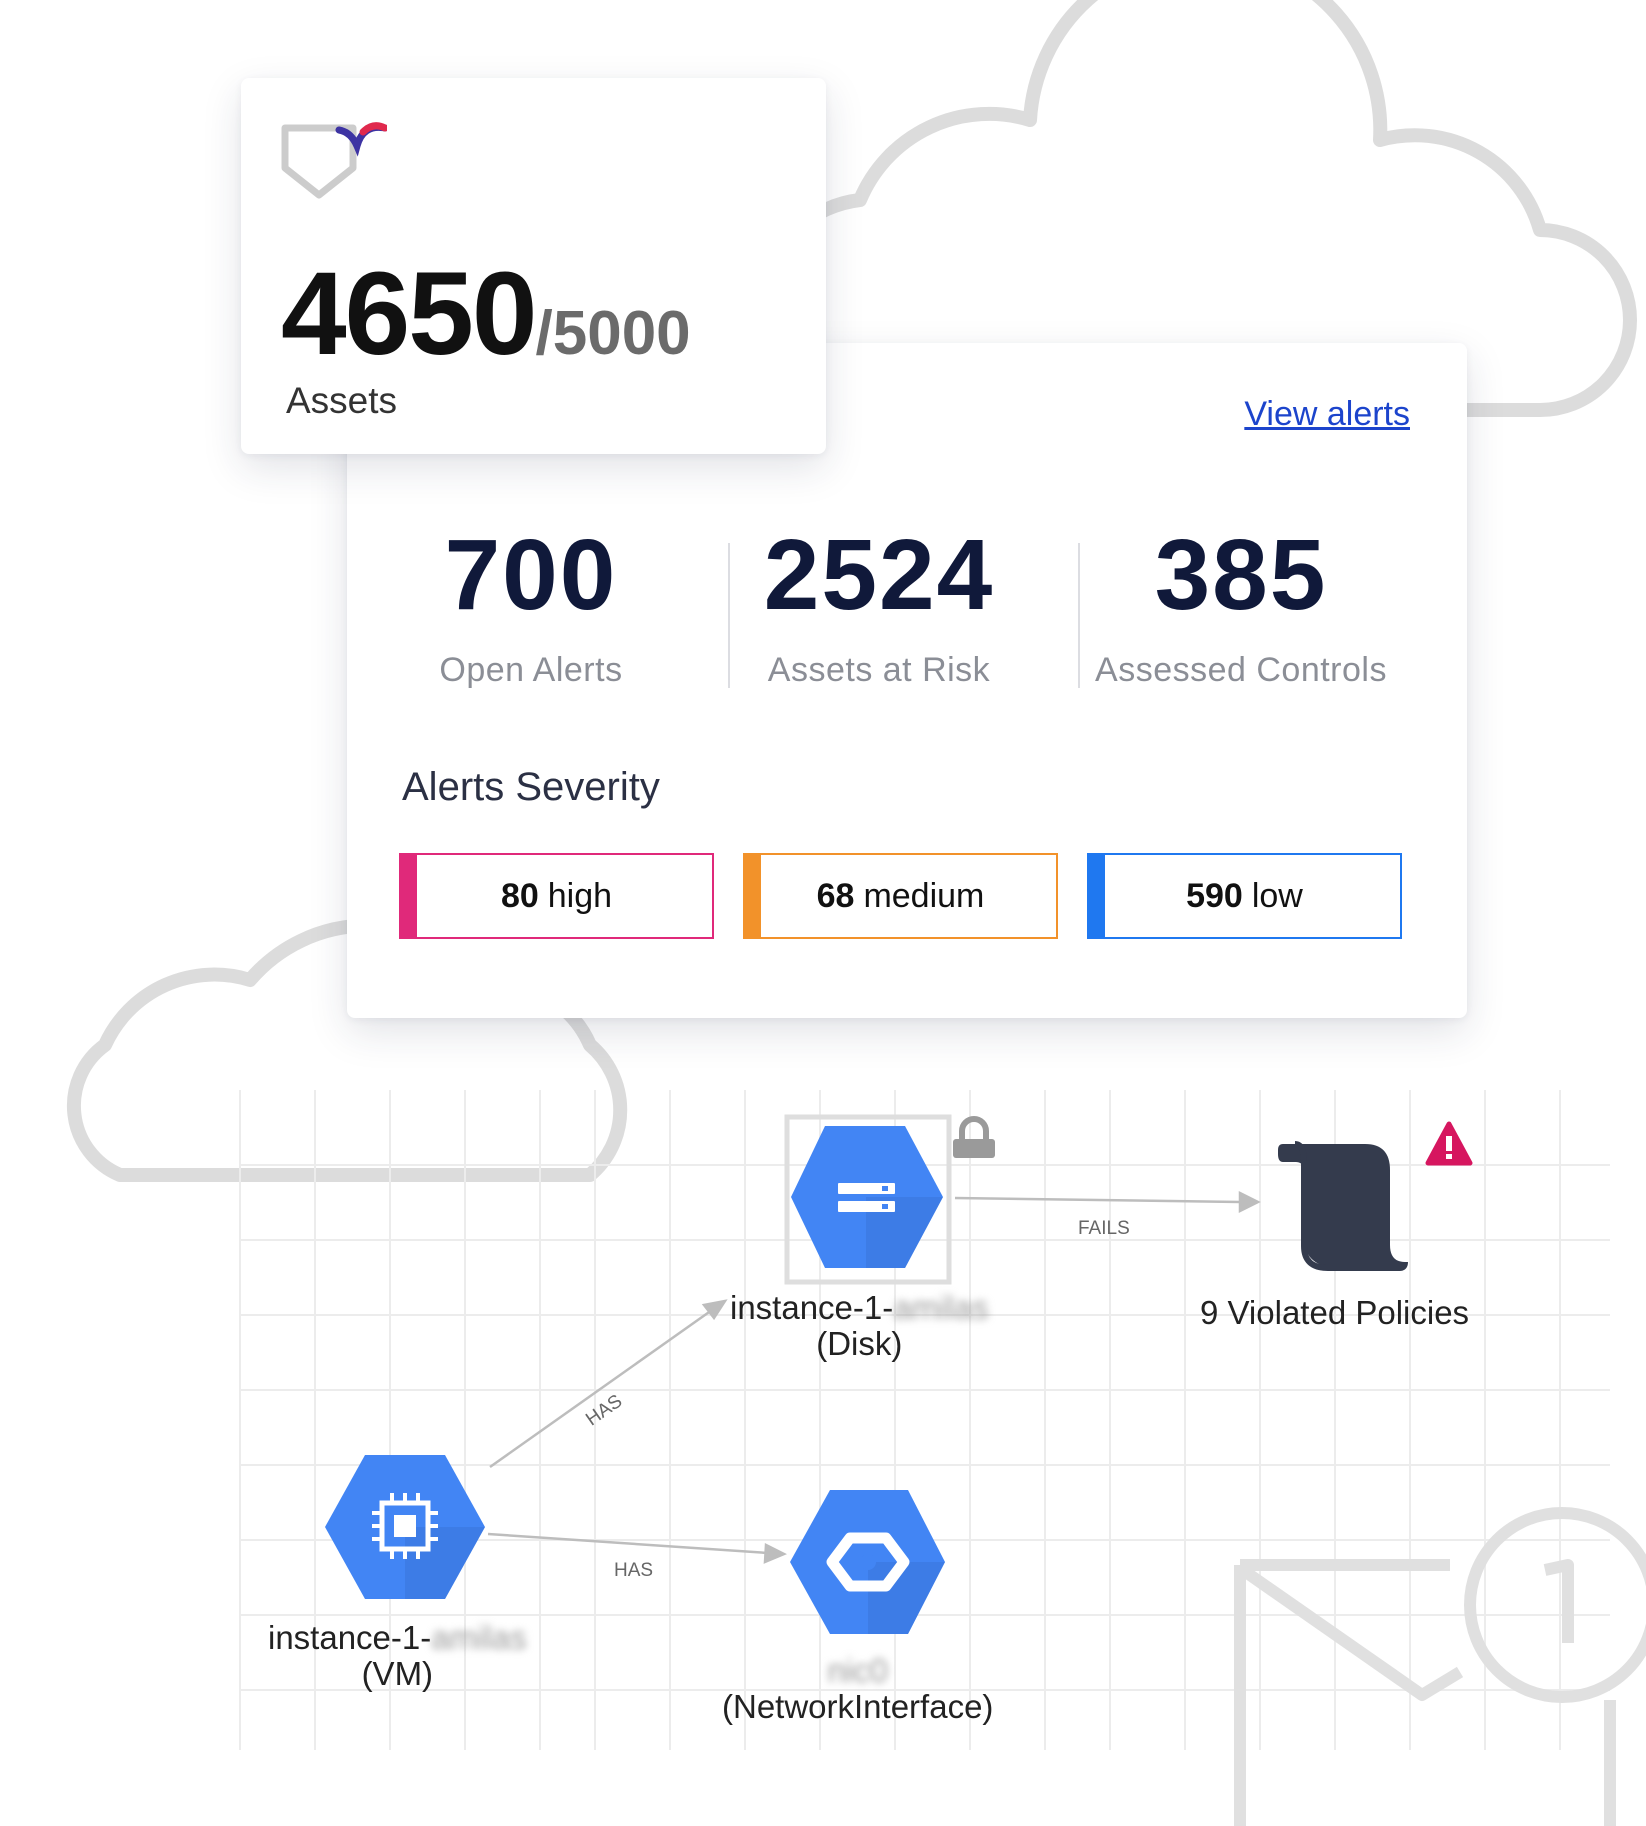 The width and height of the screenshot is (1646, 1826). Describe the element at coordinates (409, 314) in the screenshot. I see `assets-count: 4650` at that location.